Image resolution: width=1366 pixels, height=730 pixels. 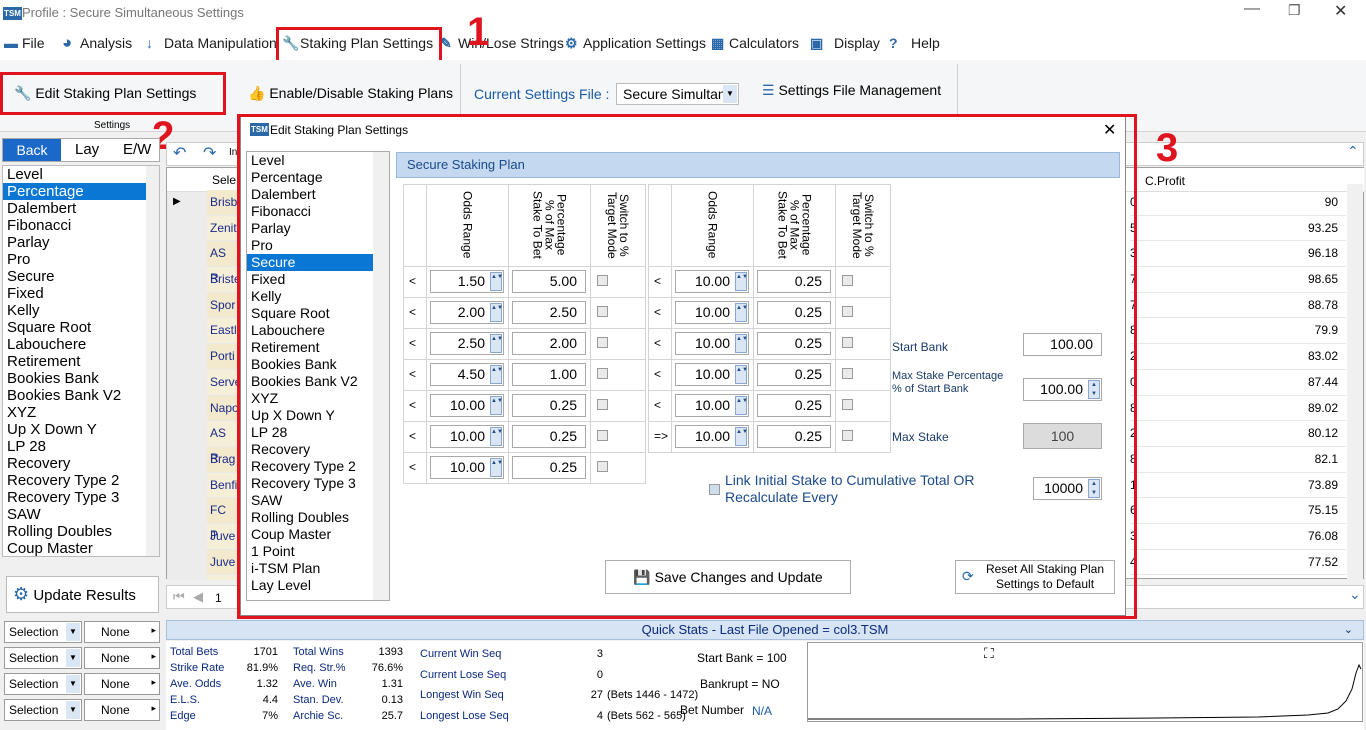 What do you see at coordinates (32, 150) in the screenshot?
I see `tab-back: Back` at bounding box center [32, 150].